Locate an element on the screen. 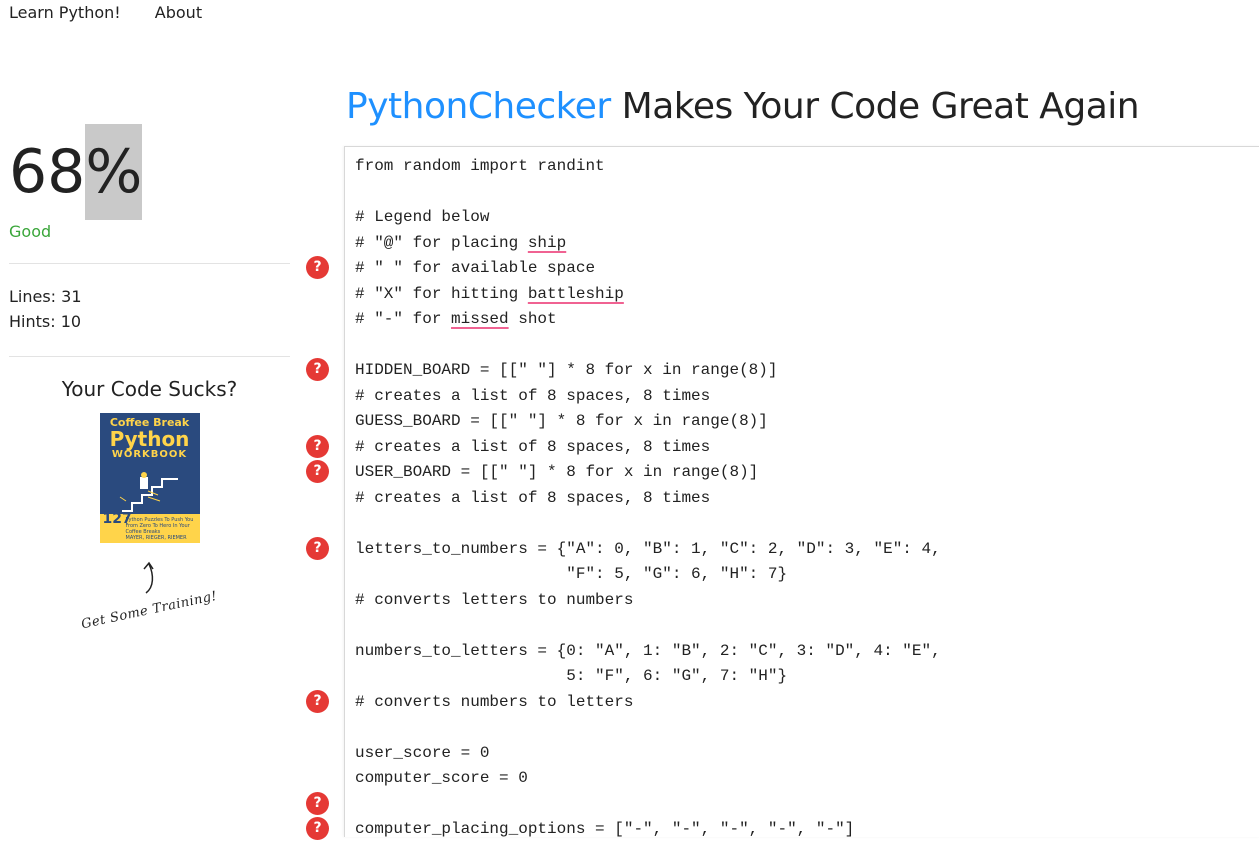 The width and height of the screenshot is (1259, 843). top-nav: Learn Python! About is located at coordinates (120, 12).